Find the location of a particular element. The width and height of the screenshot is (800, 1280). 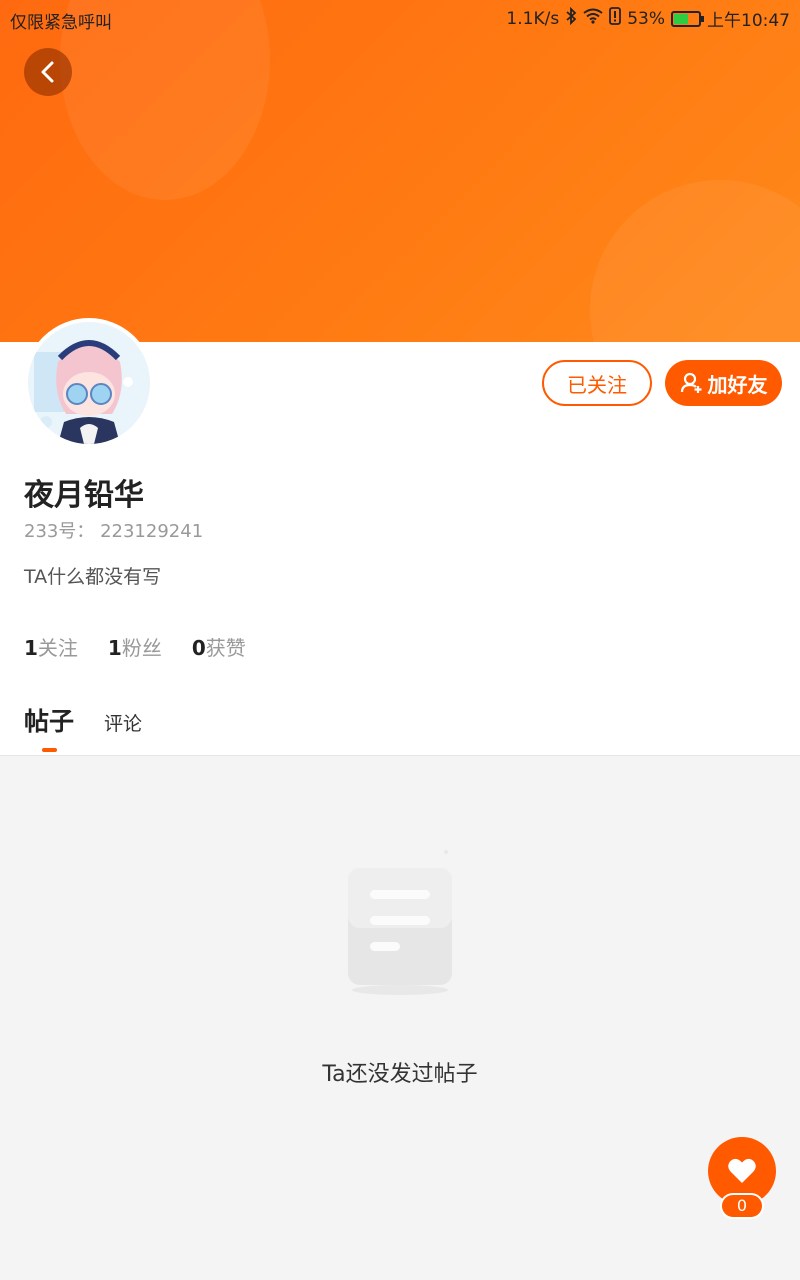

tab-posts: 帖子 is located at coordinates (49, 727).